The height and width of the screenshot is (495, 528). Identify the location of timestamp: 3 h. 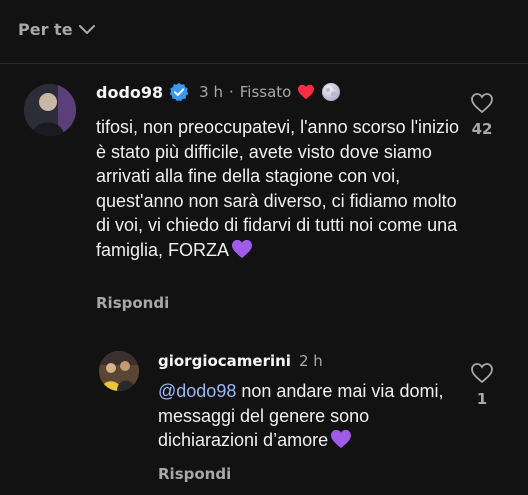
(211, 92).